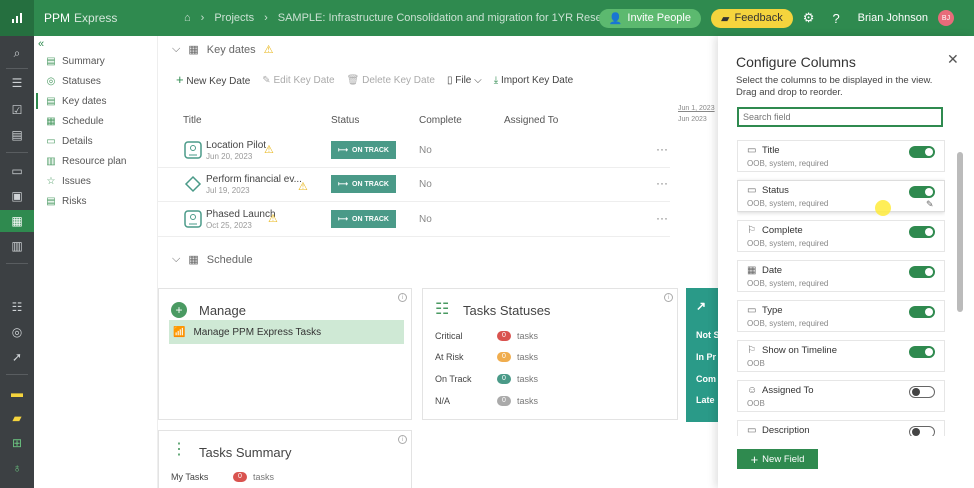  I want to click on panel-title: Configure Columns, so click(796, 62).